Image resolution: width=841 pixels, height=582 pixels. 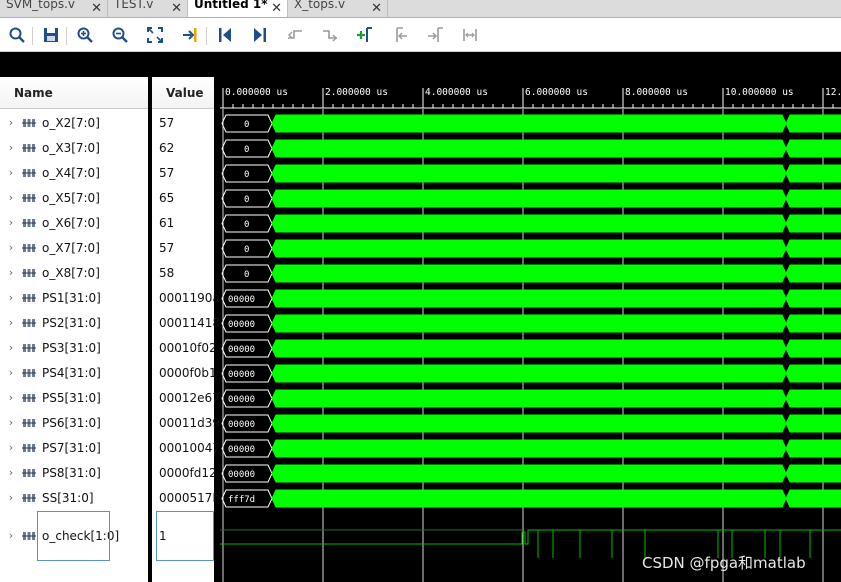 What do you see at coordinates (148, 8) in the screenshot?
I see `tab-test: TEST.v ✕` at bounding box center [148, 8].